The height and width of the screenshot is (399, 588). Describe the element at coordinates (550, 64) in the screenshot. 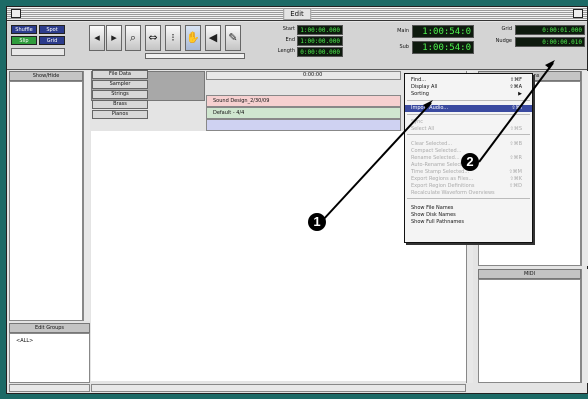

I see `arrow-2-head` at that location.